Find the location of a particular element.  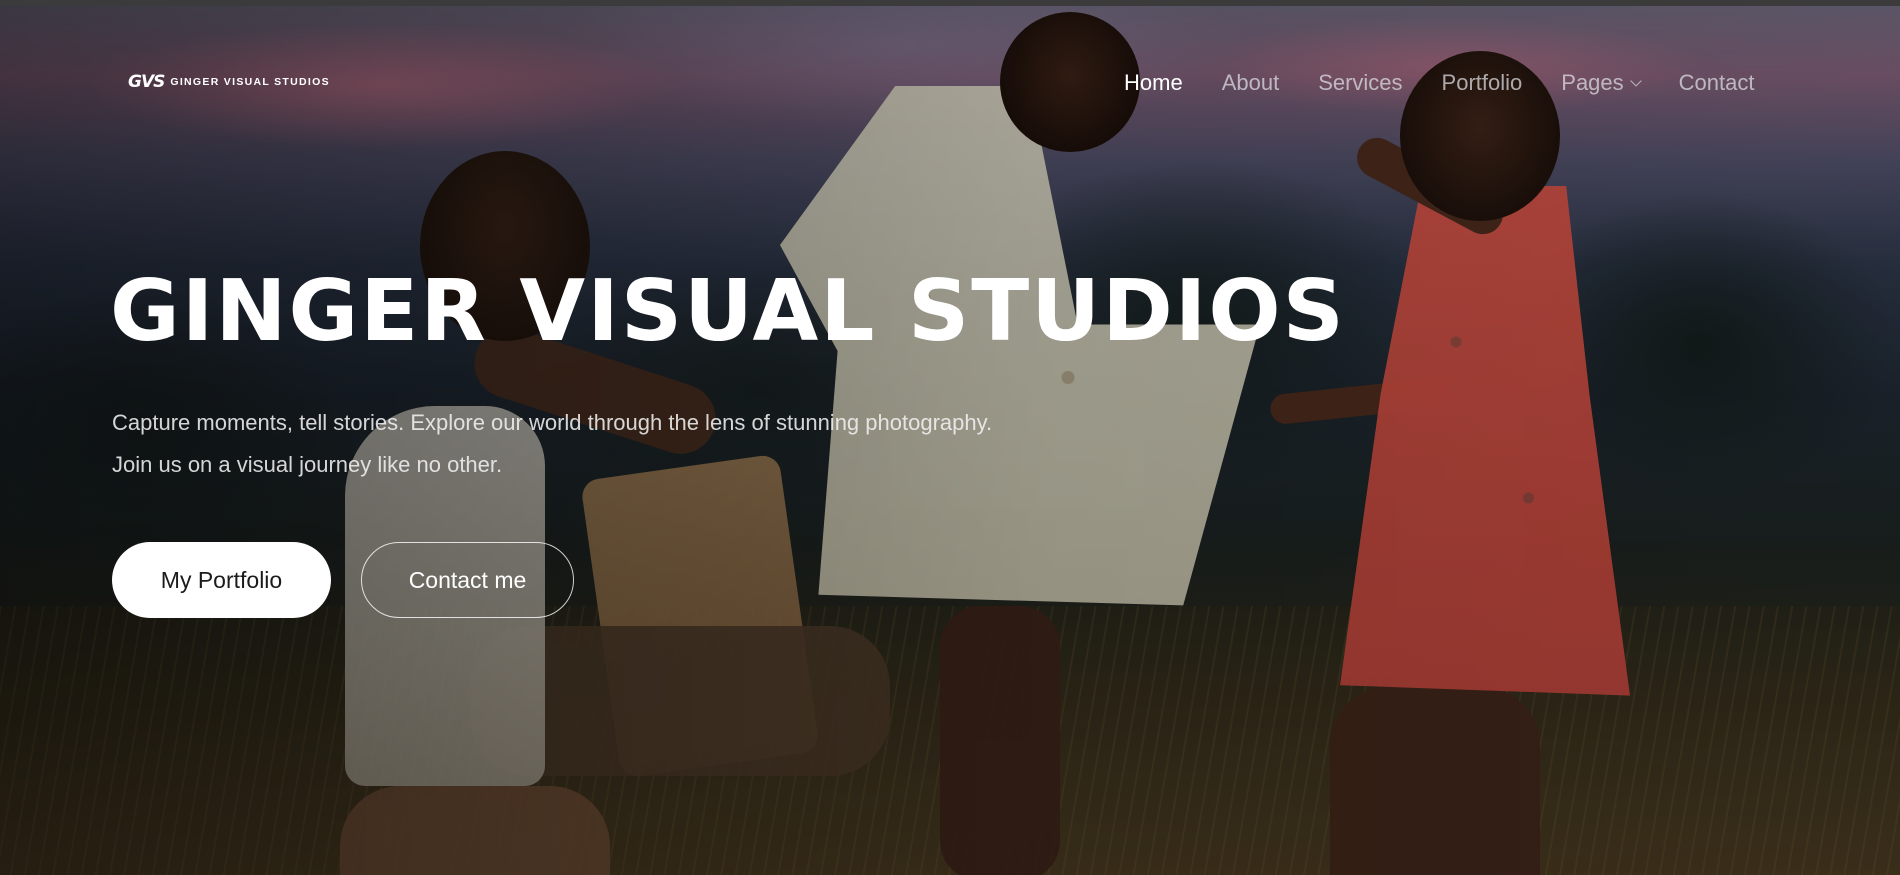

site-logo: GVS GINGER VISUAL STUDIOS is located at coordinates (229, 82).